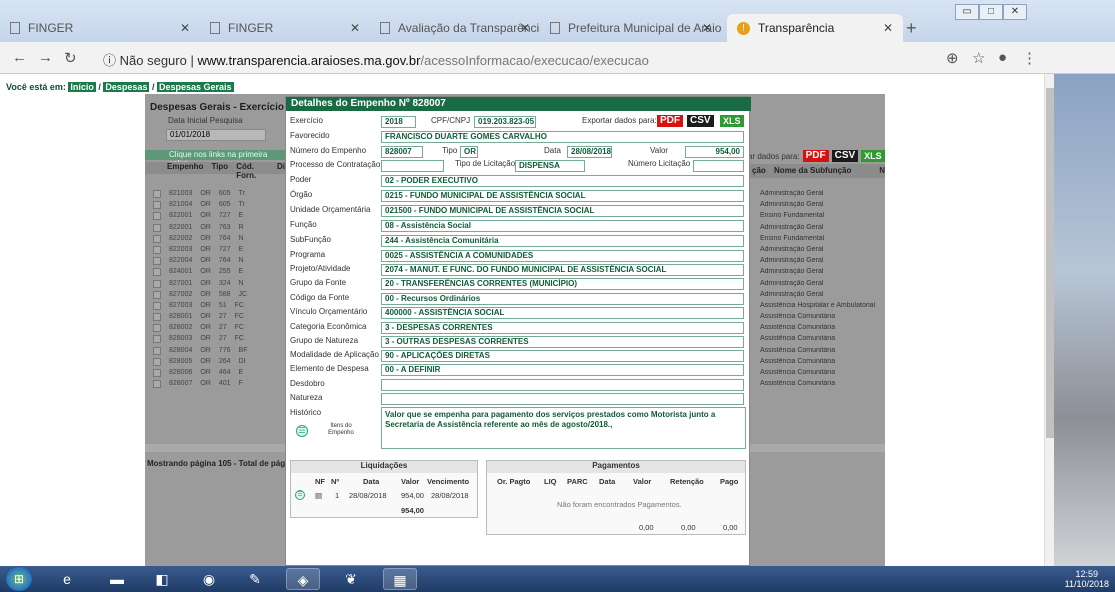 This screenshot has width=1115, height=592. What do you see at coordinates (215, 363) in the screenshot?
I see `table-row: 828005 OR 264 DI` at bounding box center [215, 363].